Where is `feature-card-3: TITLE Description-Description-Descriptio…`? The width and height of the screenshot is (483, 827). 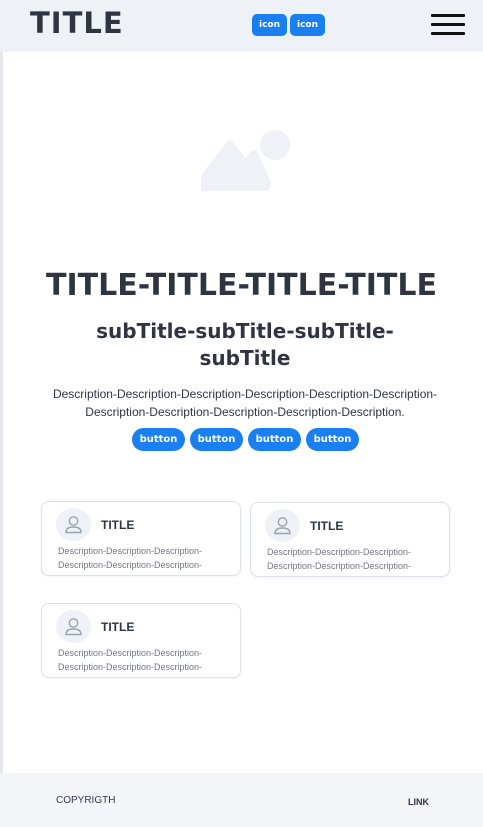 feature-card-3: TITLE Description-Description-Descriptio… is located at coordinates (141, 640).